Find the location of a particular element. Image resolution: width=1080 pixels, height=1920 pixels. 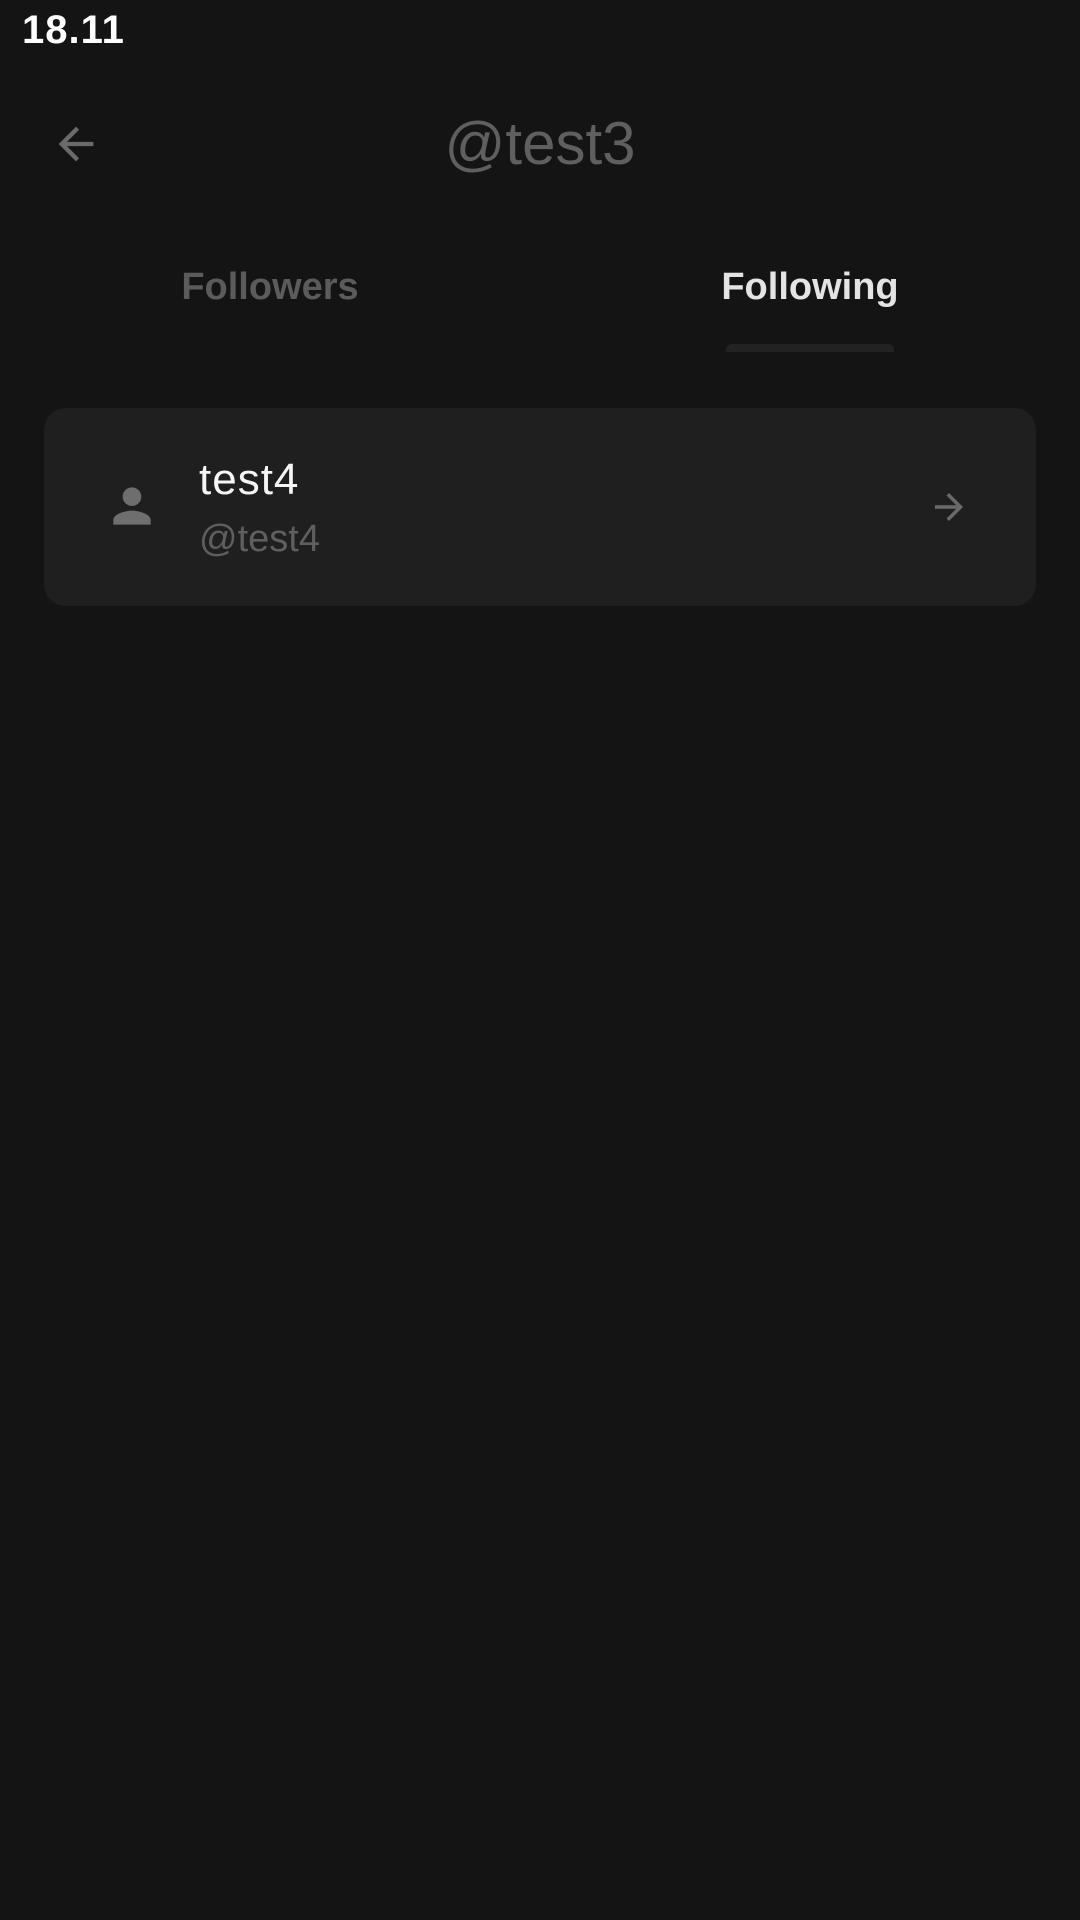

person-icon is located at coordinates (132, 506).